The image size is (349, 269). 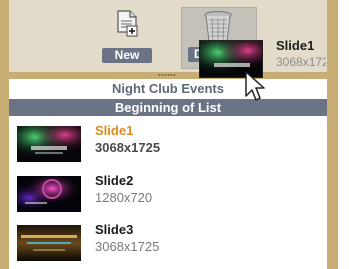 What do you see at coordinates (4, 134) in the screenshot?
I see `left-frame-border` at bounding box center [4, 134].